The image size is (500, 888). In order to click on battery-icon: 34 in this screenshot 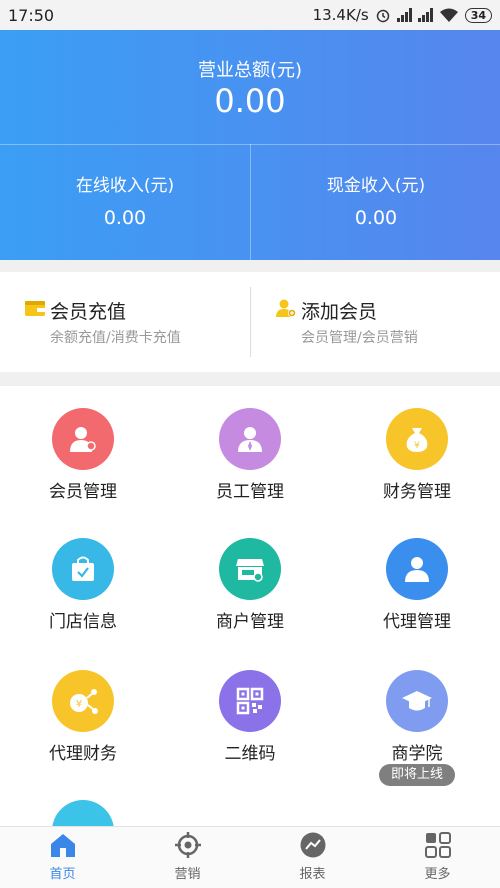, I will do `click(478, 15)`.